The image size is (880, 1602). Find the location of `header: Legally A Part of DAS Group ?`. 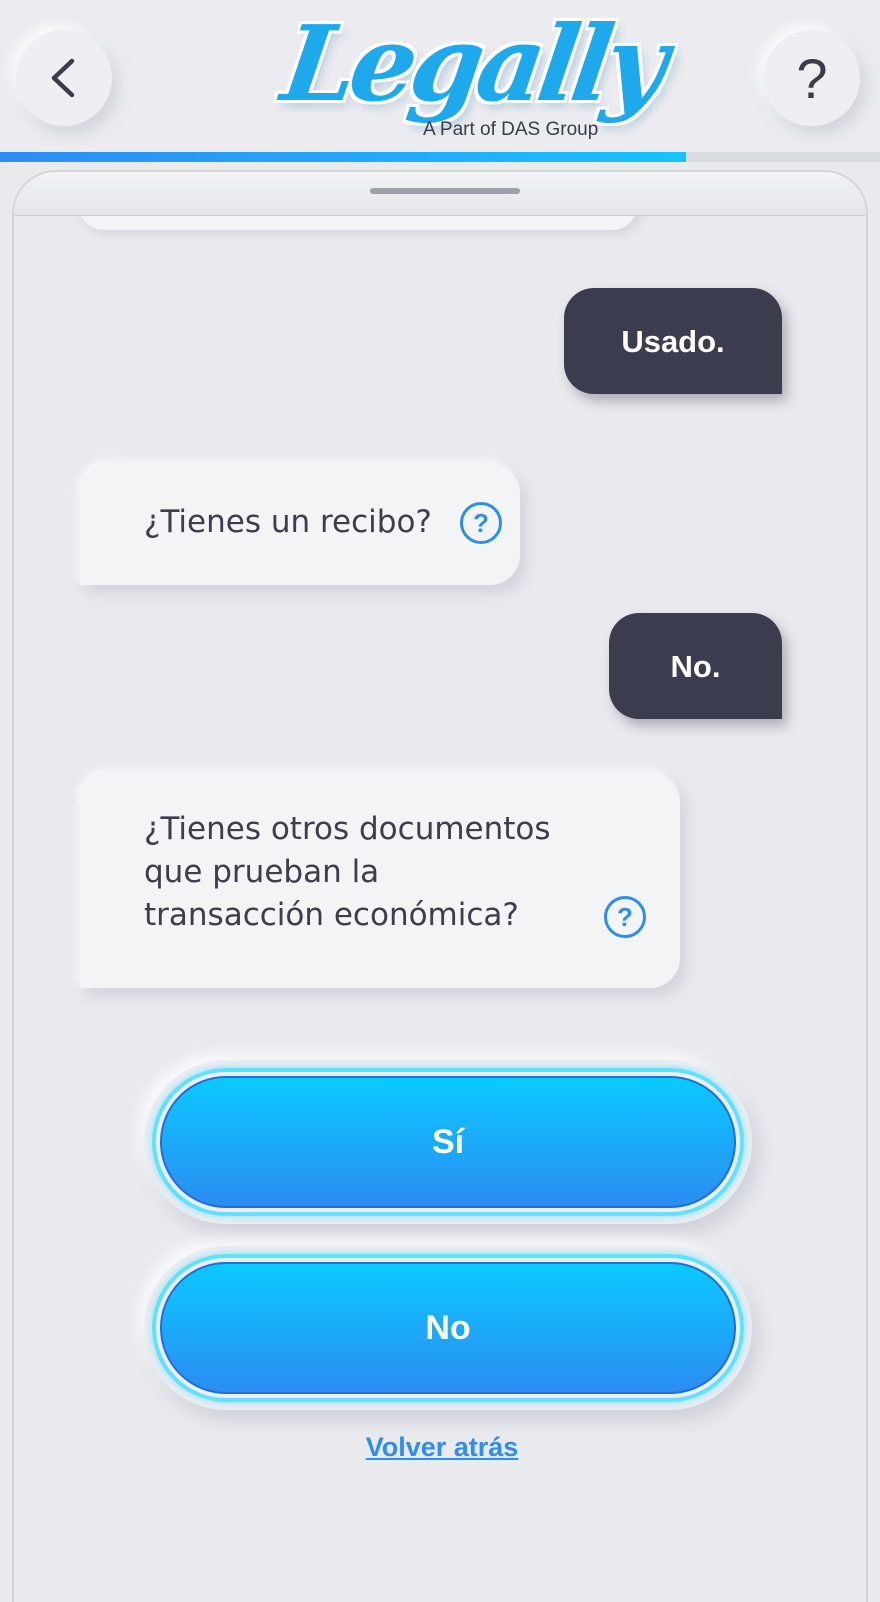

header: Legally A Part of DAS Group ? is located at coordinates (440, 81).